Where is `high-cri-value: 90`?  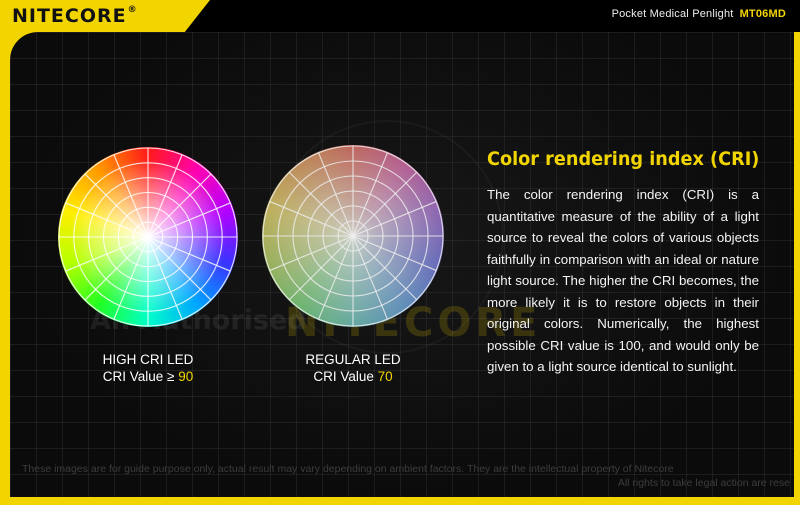 high-cri-value: 90 is located at coordinates (186, 376).